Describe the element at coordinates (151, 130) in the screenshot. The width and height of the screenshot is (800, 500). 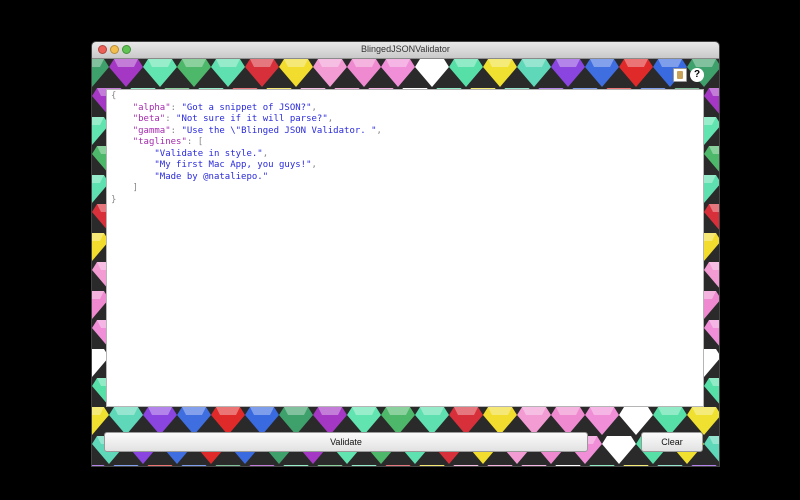
I see `json-key: "gamma"` at that location.